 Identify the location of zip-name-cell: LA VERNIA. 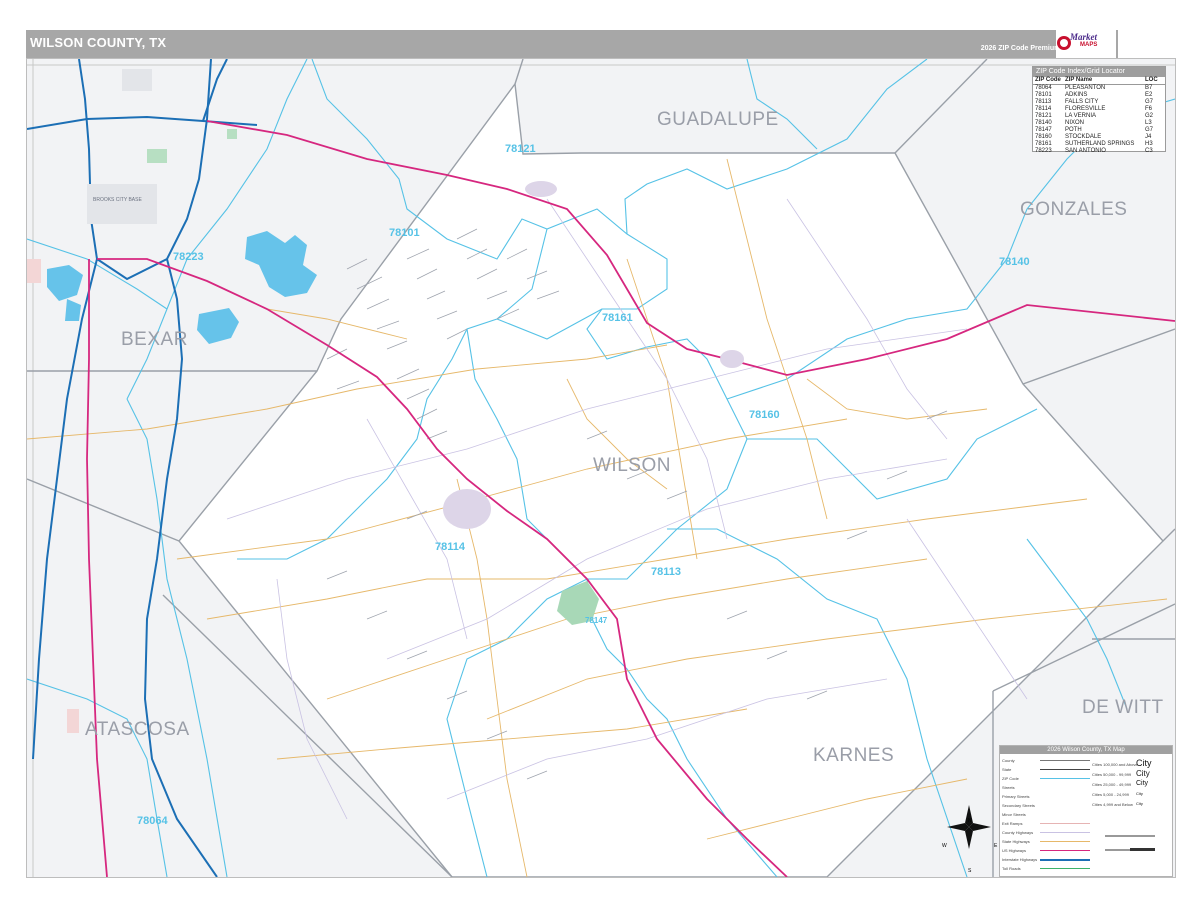
(1081, 116).